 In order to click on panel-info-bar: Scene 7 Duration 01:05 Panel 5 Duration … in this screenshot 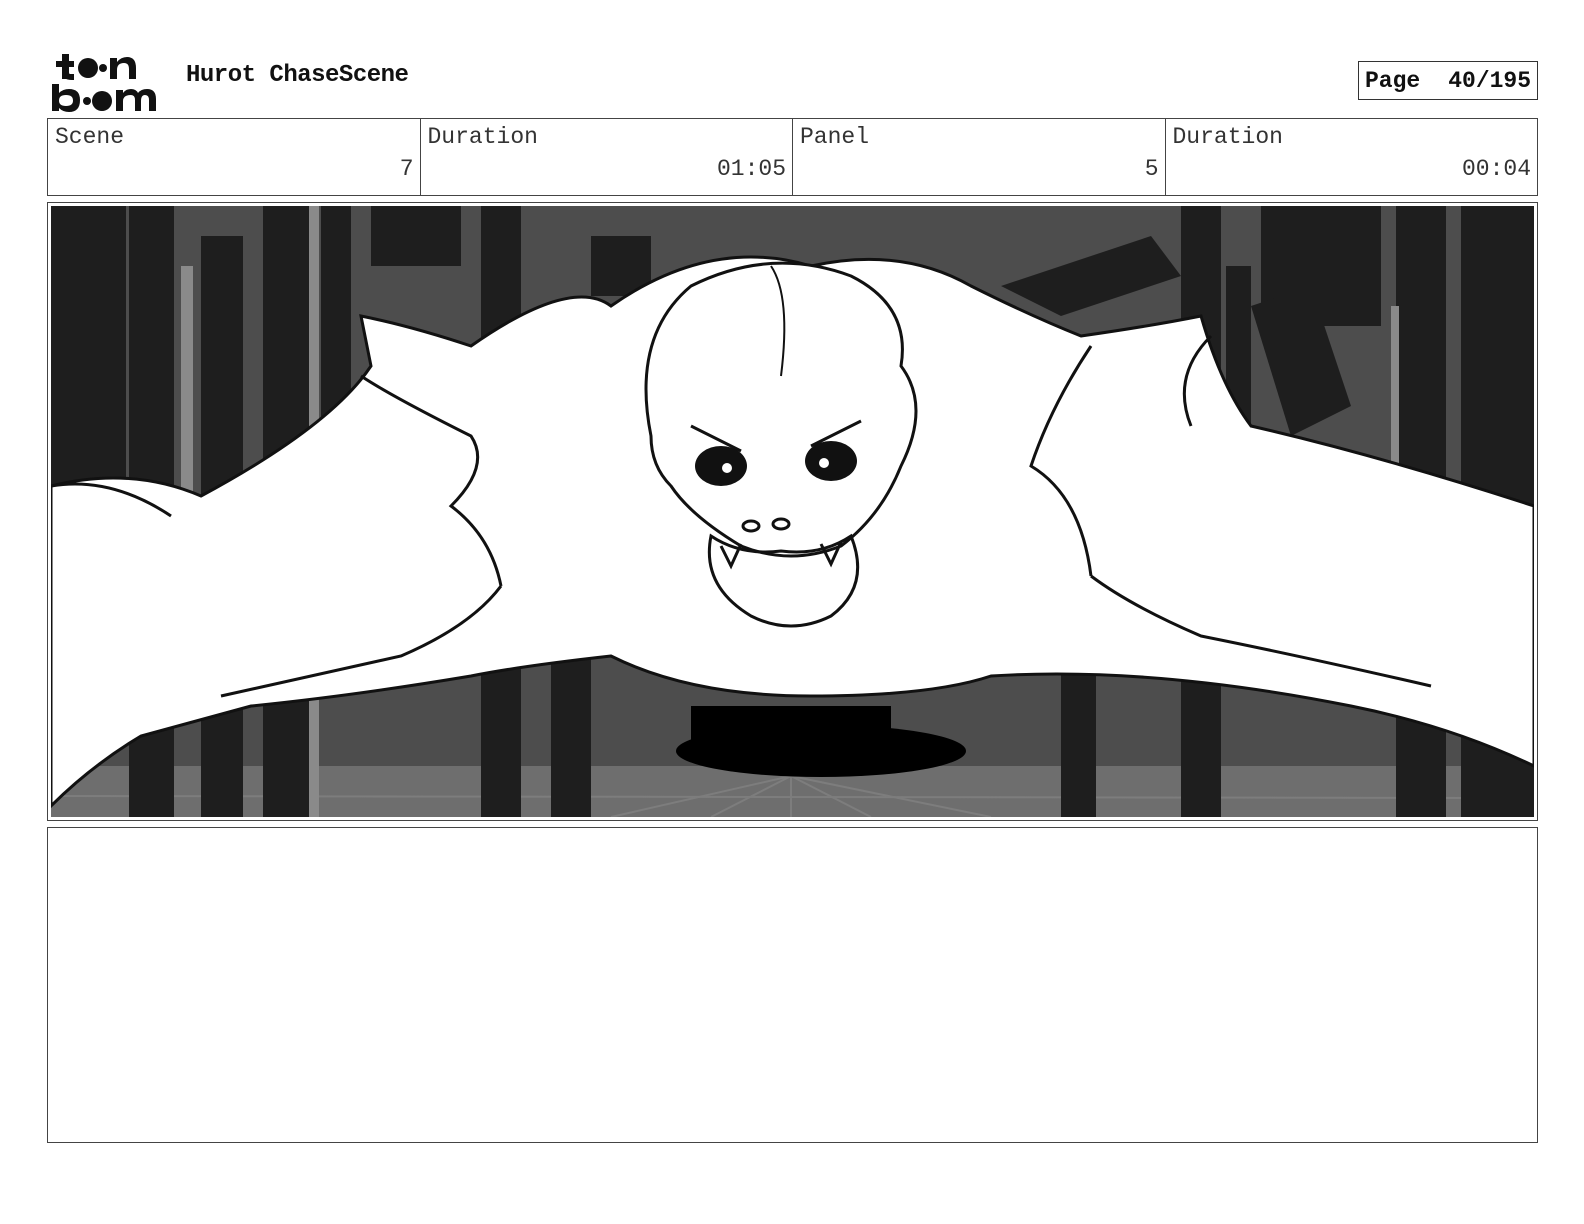, I will do `click(792, 157)`.